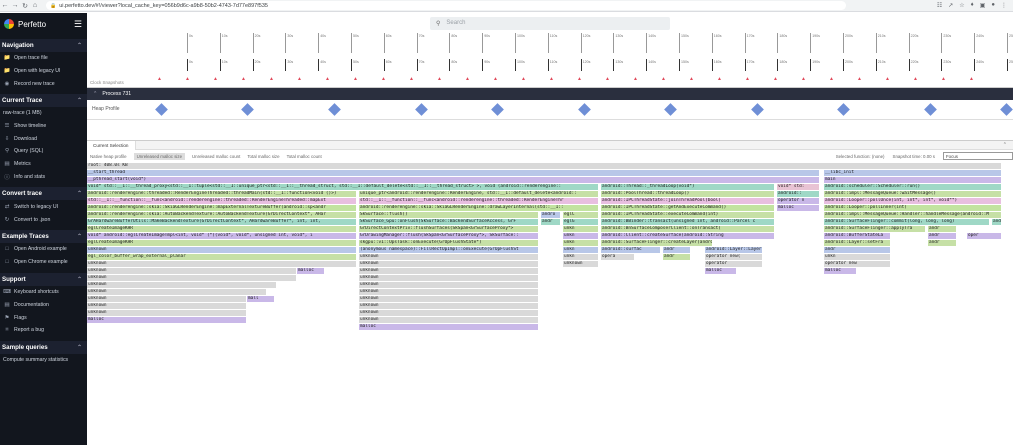 Image resolution: width=1013 pixels, height=446 pixels. Describe the element at coordinates (972, 5) in the screenshot. I see `extensions-icon: ♦` at that location.